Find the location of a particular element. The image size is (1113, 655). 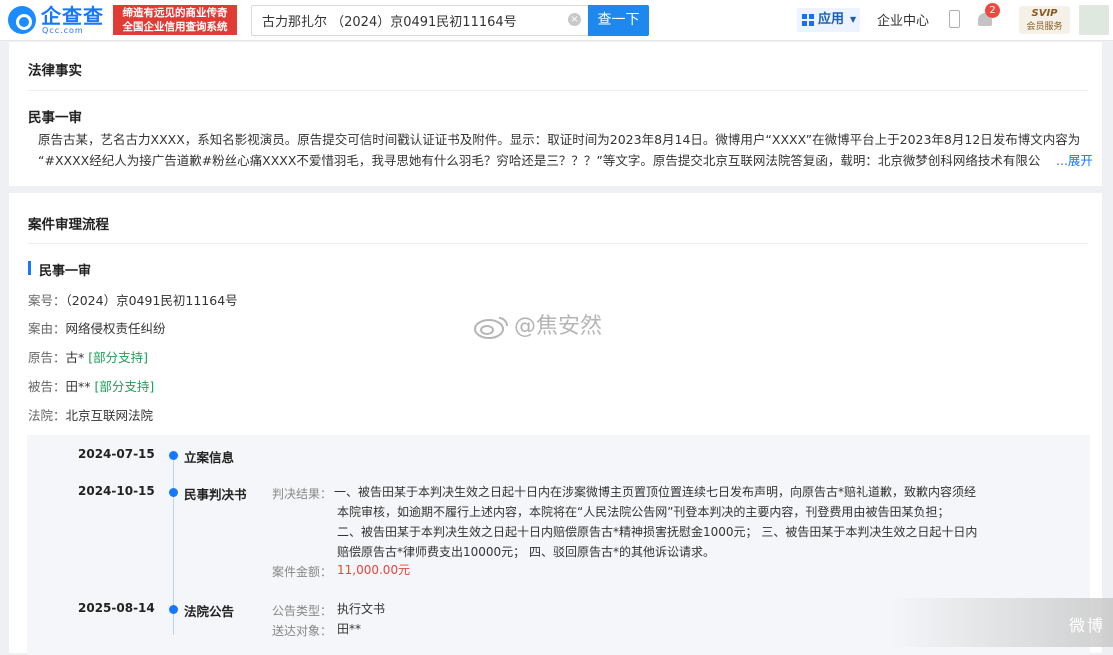

defendant-support-tag: [部分支持] is located at coordinates (125, 386).